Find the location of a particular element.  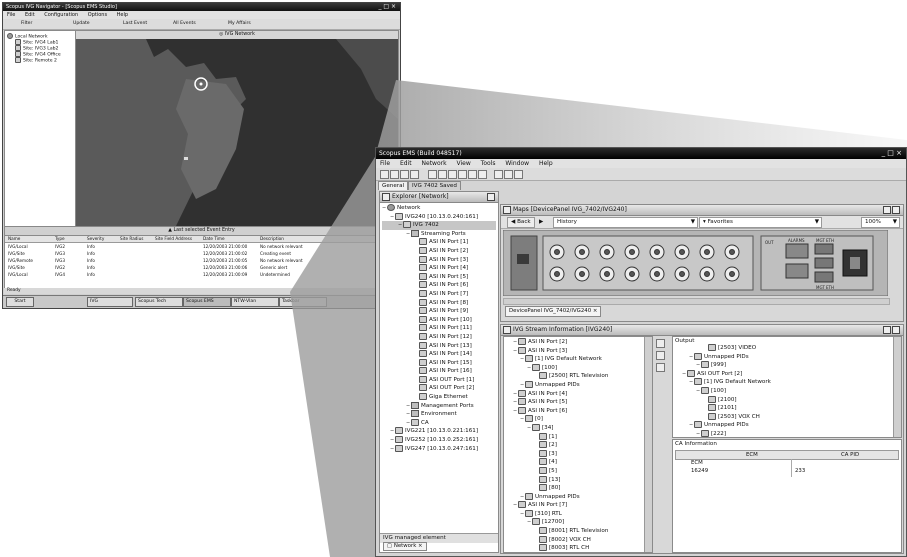

explorer-tree-item: ASI IN Port [9] is located at coordinates (439, 311).